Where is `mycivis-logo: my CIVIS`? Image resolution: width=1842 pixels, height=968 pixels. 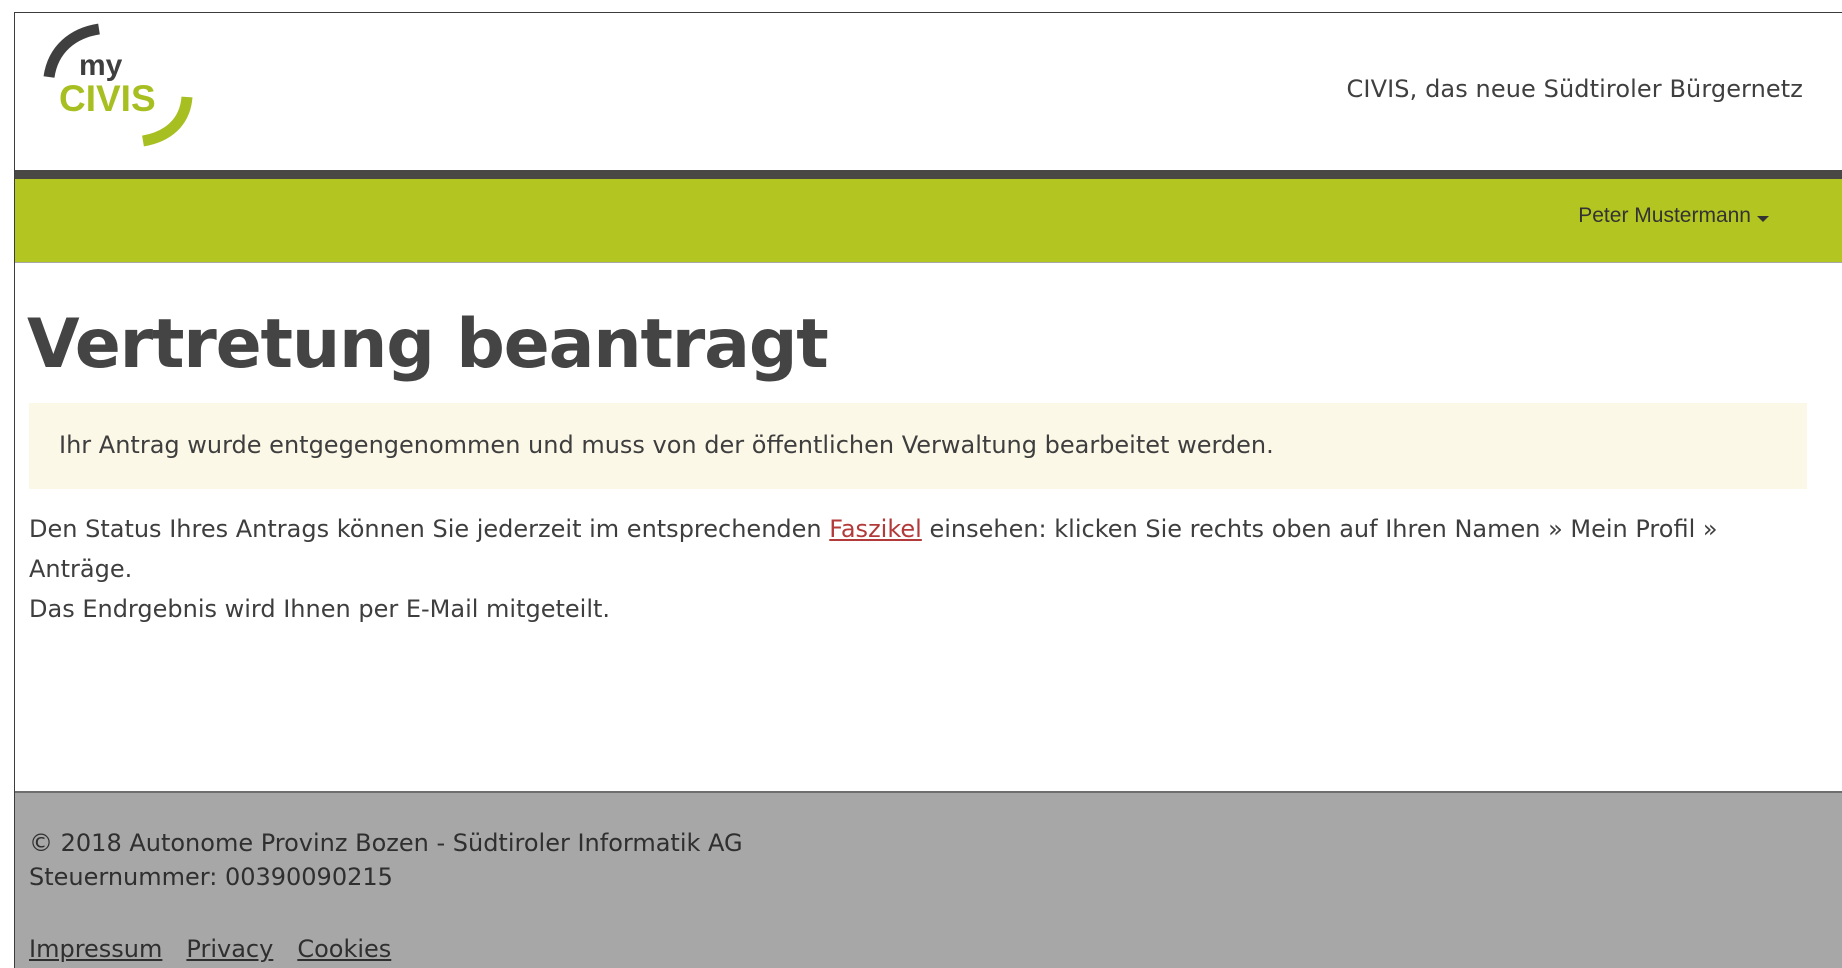
mycivis-logo: my CIVIS is located at coordinates (124, 91).